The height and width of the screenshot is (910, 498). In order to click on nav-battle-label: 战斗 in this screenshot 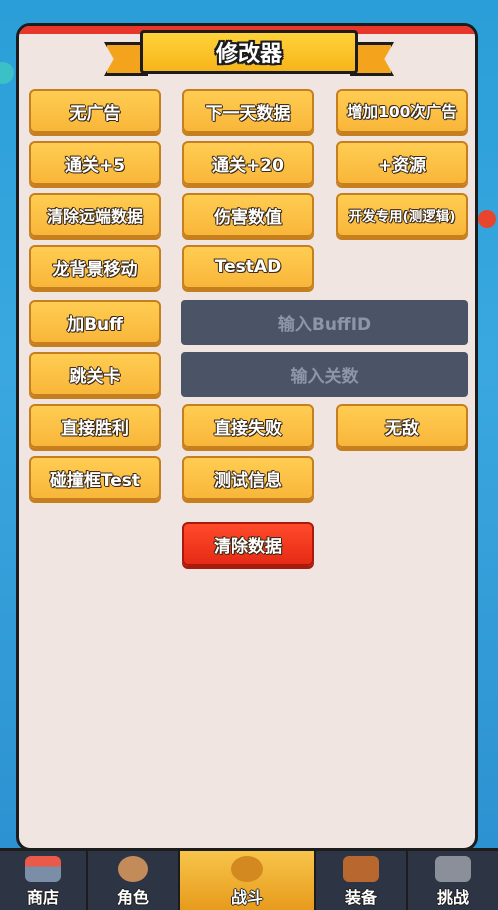, I will do `click(246, 897)`.